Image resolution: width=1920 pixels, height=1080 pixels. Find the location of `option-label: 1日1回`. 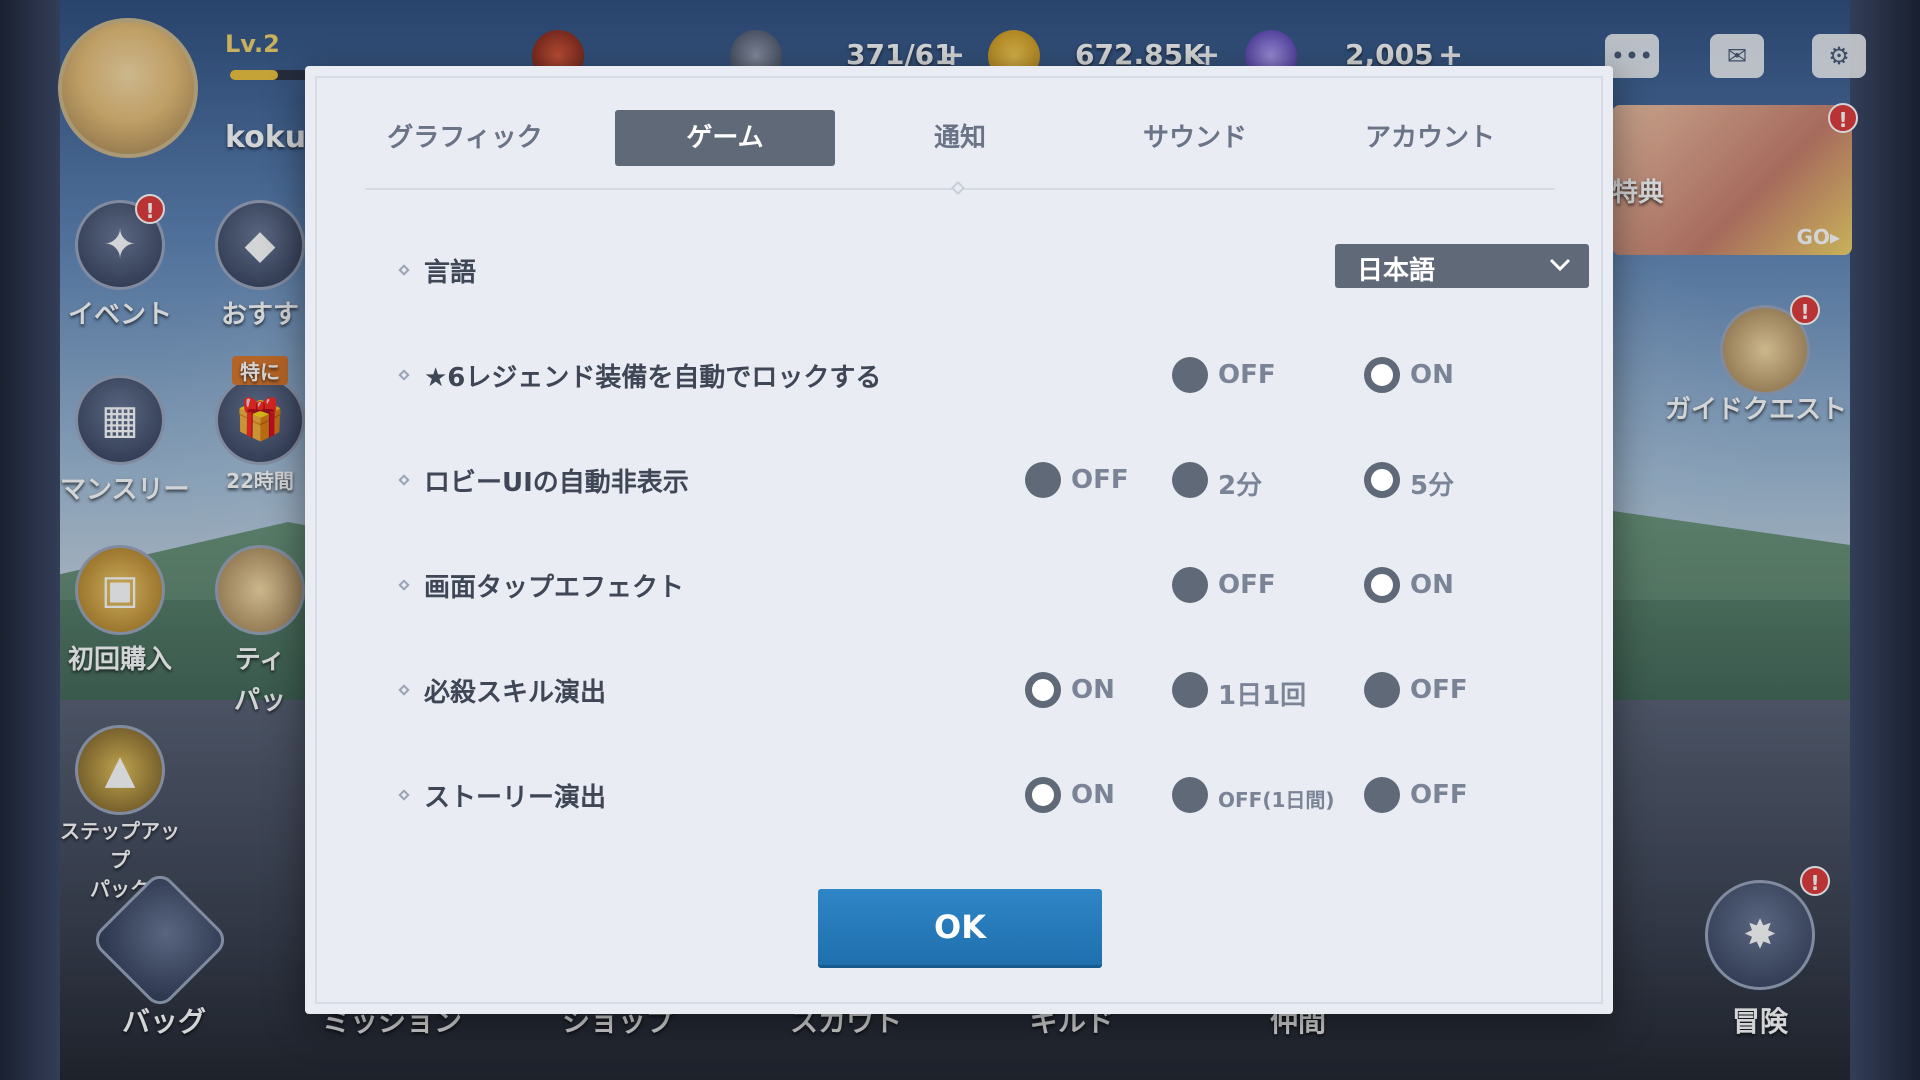

option-label: 1日1回 is located at coordinates (1262, 696).